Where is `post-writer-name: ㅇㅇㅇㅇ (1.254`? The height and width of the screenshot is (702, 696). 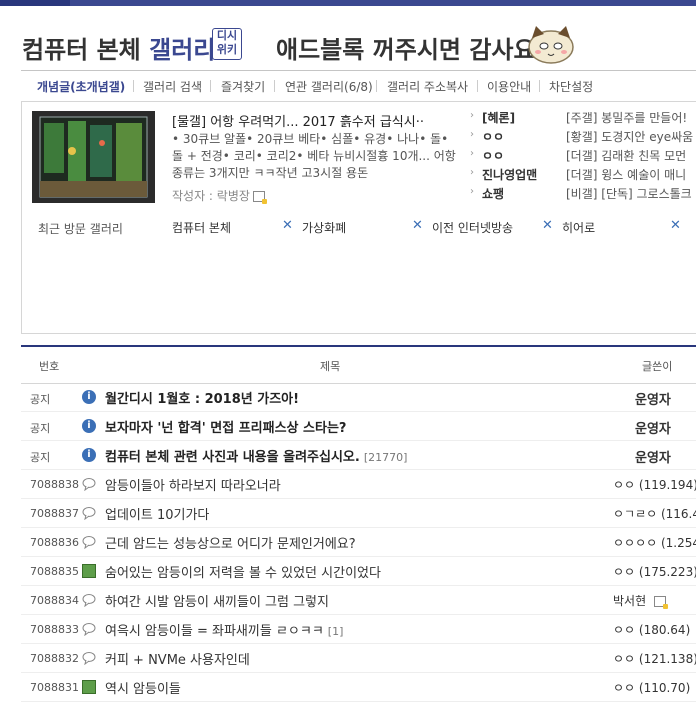
post-writer-name: ㅇㅇㅇㅇ (1.254 is located at coordinates (654, 543).